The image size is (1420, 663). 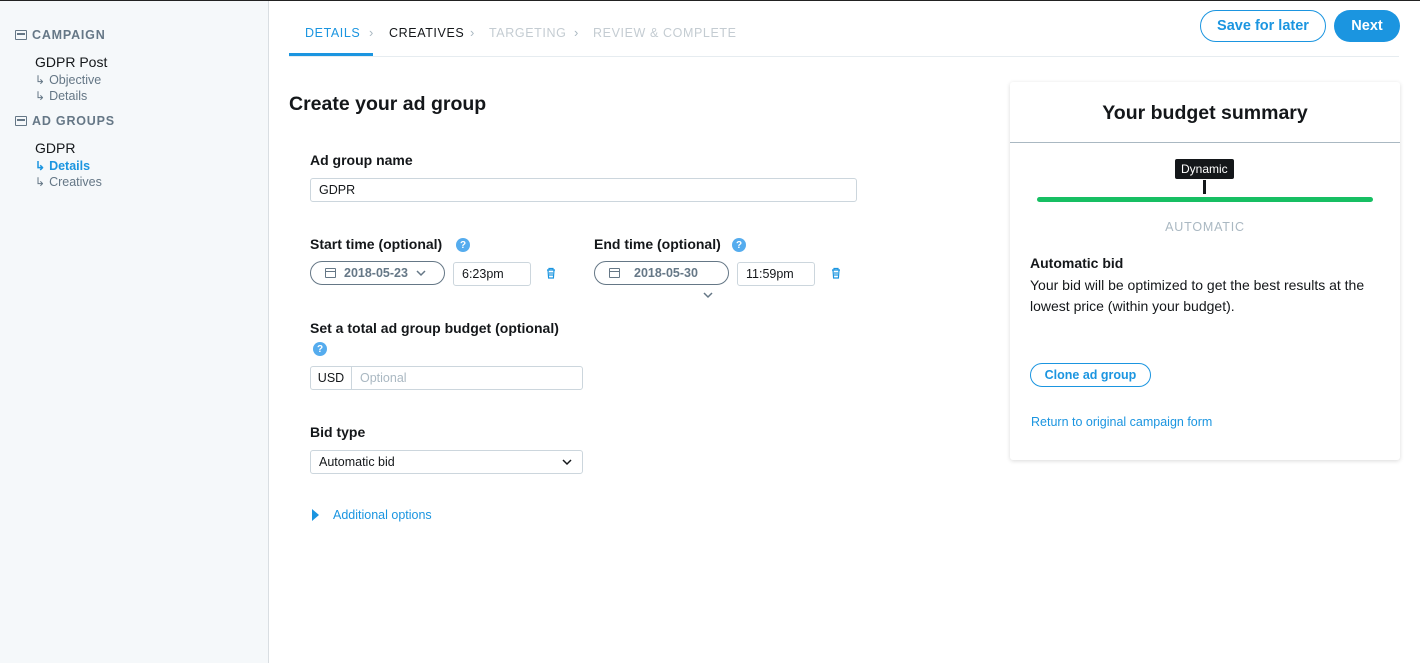 I want to click on end-time-label: End time (optional), so click(x=657, y=244).